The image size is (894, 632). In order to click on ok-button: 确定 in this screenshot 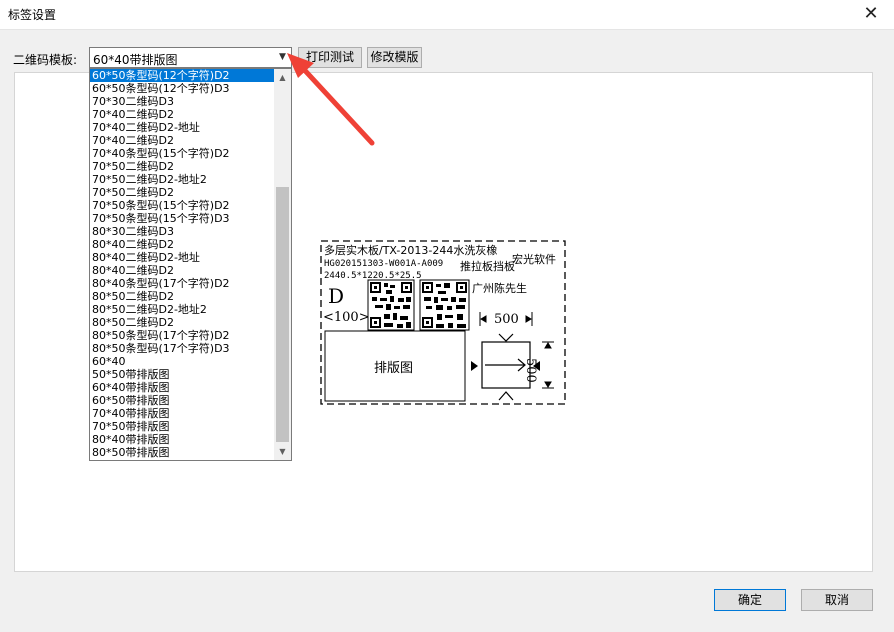, I will do `click(750, 600)`.